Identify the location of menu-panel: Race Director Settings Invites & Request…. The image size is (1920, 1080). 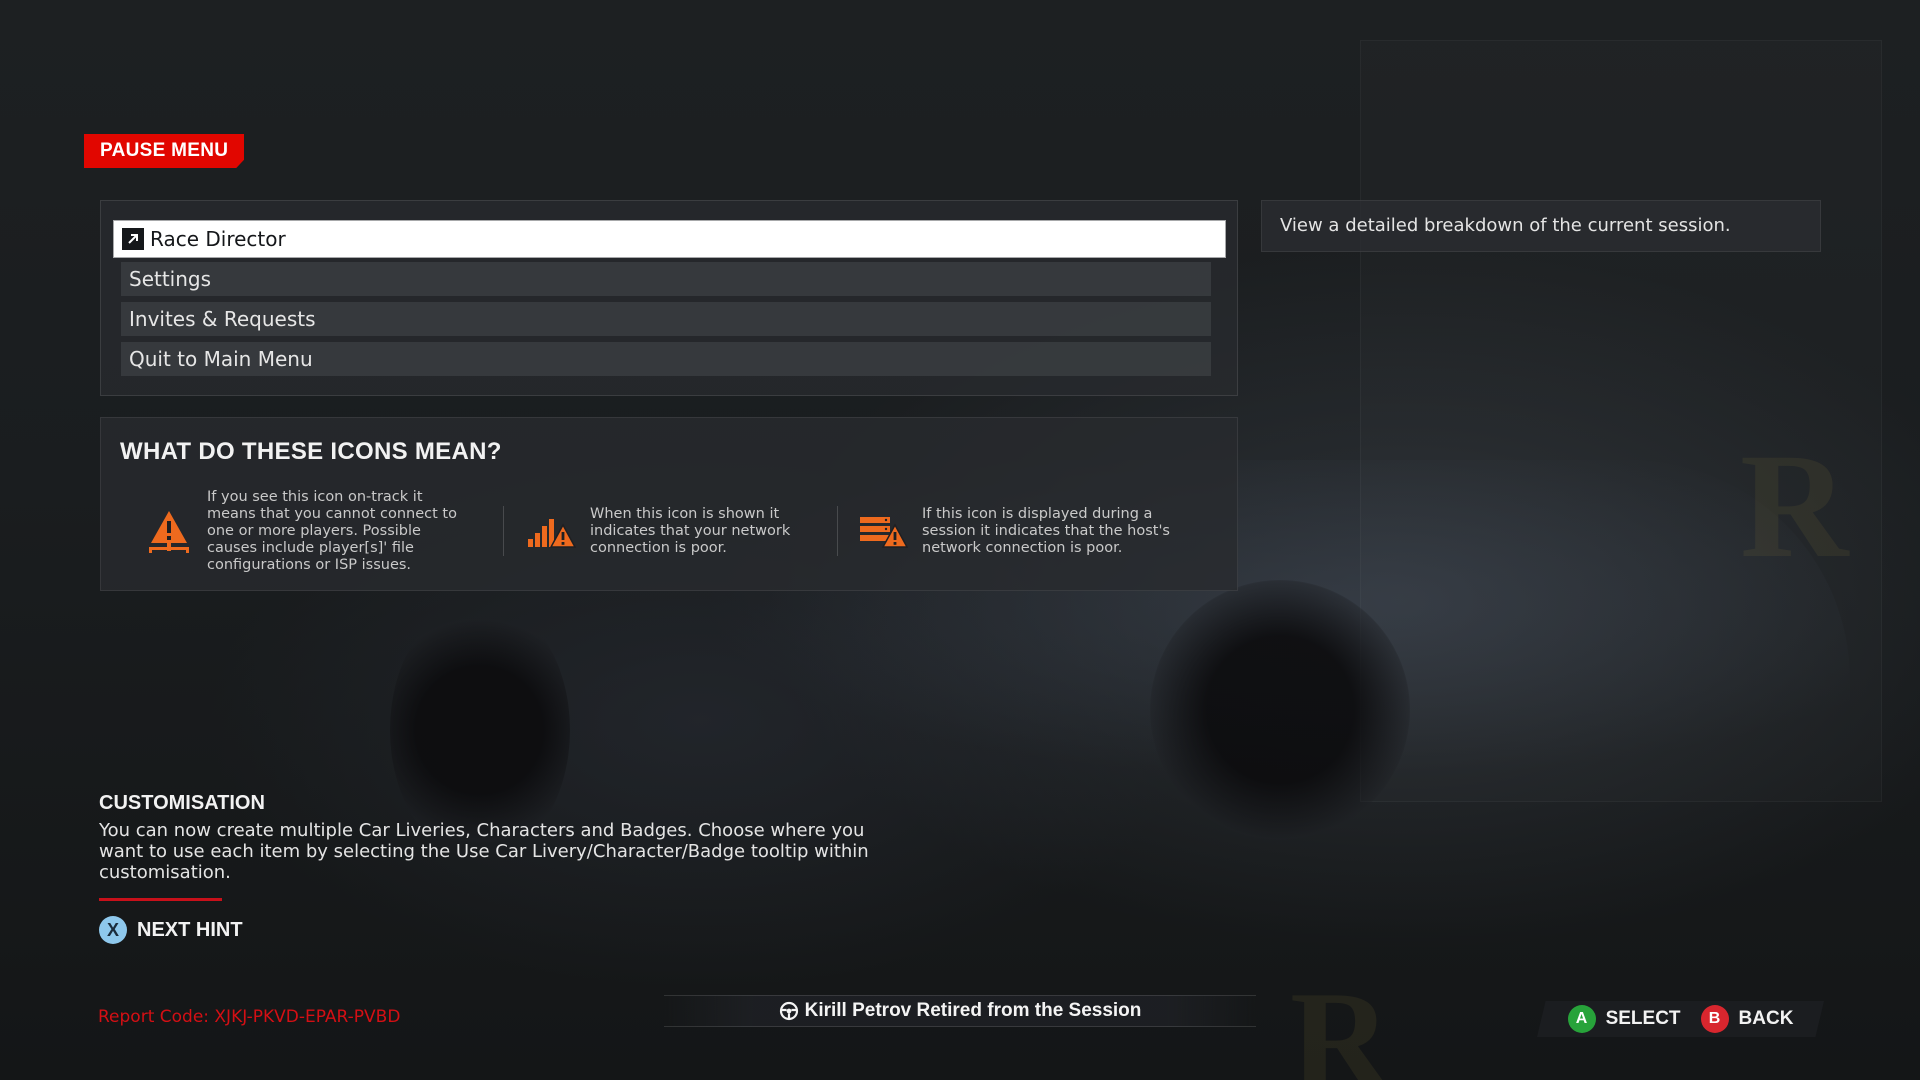
(669, 298).